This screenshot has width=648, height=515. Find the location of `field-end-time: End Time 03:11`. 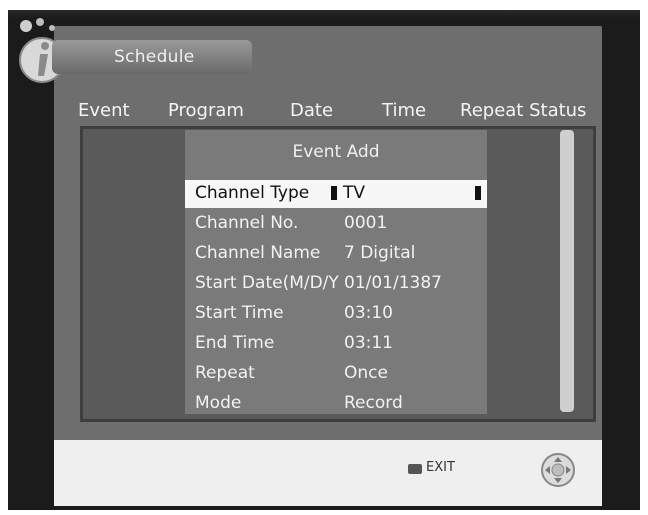

field-end-time: End Time 03:11 is located at coordinates (336, 344).